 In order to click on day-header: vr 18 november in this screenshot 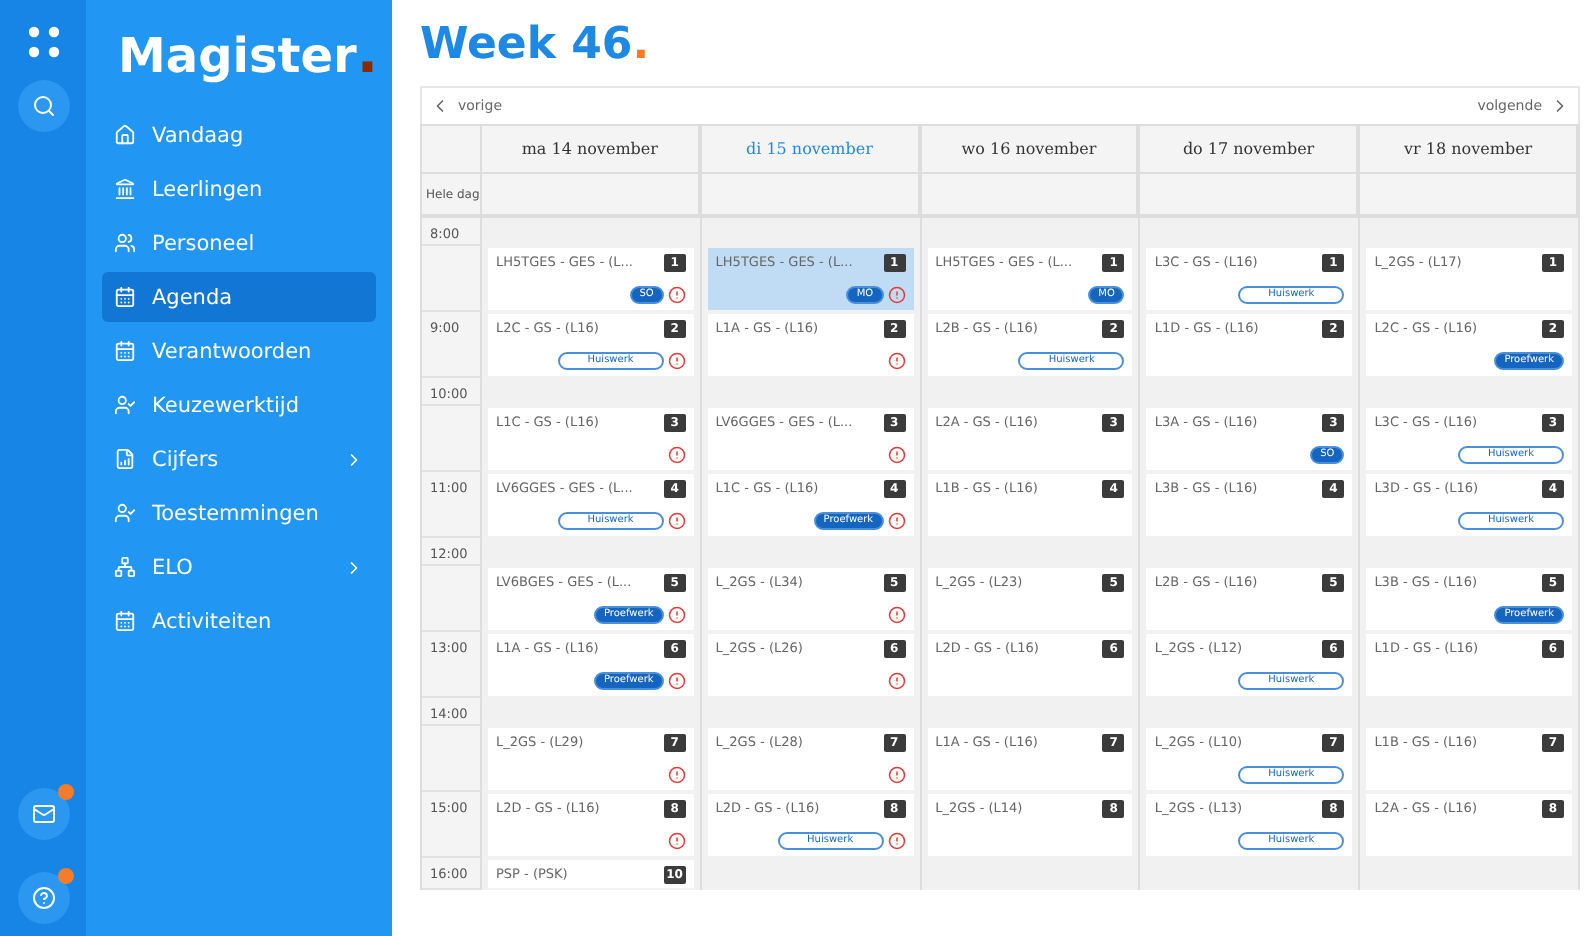, I will do `click(1469, 149)`.